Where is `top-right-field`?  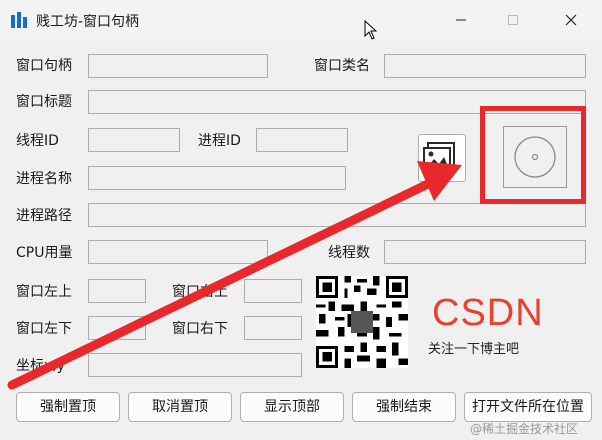 top-right-field is located at coordinates (273, 291).